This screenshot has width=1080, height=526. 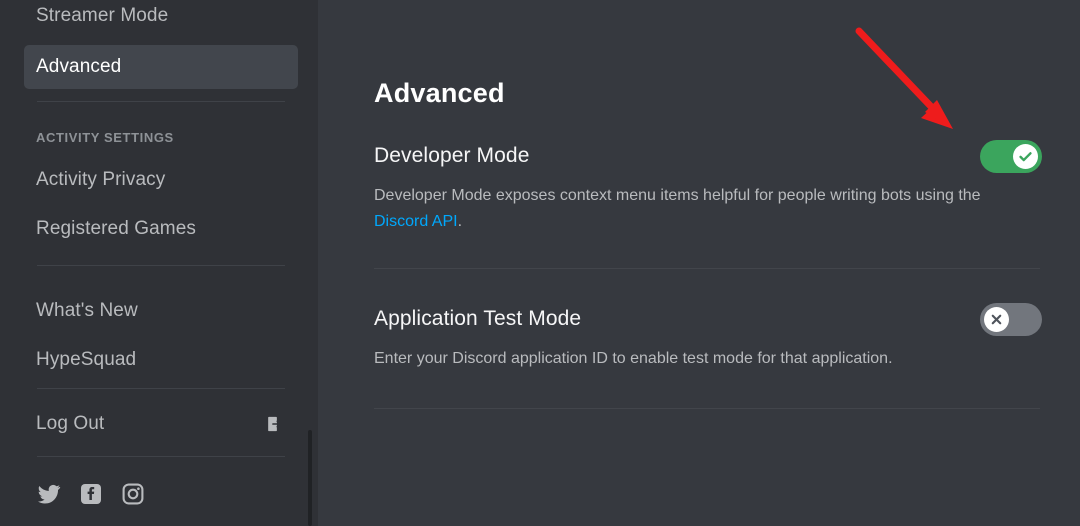 I want to click on social-links, so click(x=91, y=494).